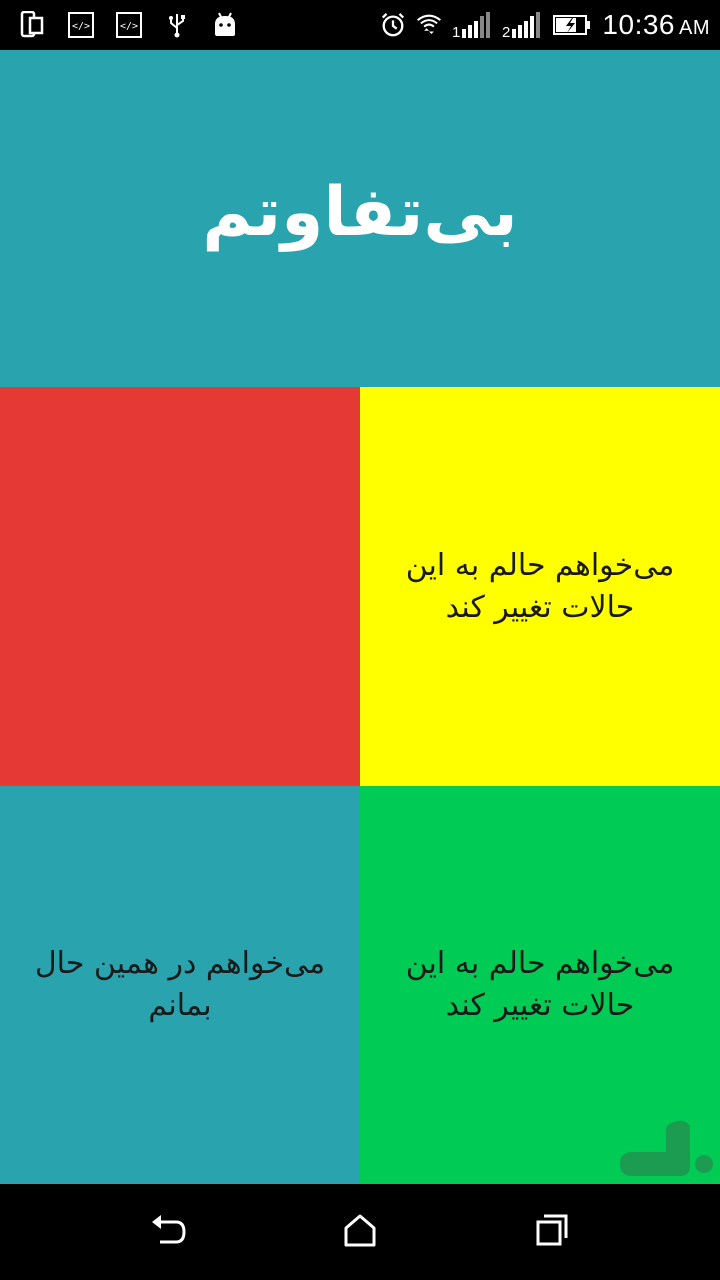  What do you see at coordinates (360, 212) in the screenshot?
I see `page-title: بی‌تفاوتم` at bounding box center [360, 212].